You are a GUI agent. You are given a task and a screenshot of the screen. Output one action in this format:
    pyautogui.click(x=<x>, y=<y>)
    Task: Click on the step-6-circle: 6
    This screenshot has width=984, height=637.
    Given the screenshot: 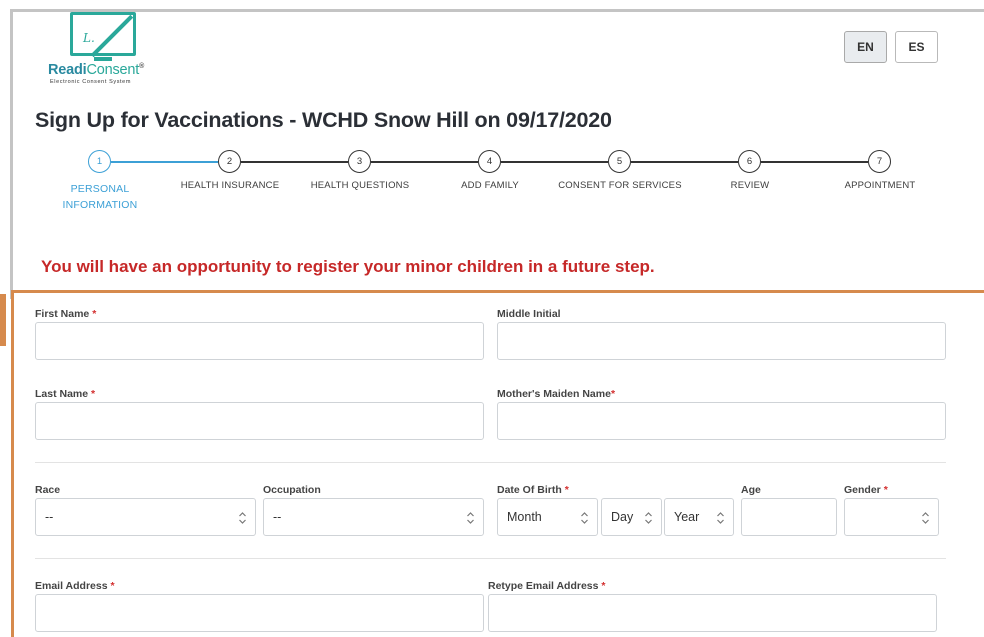 What is the action you would take?
    pyautogui.click(x=749, y=161)
    